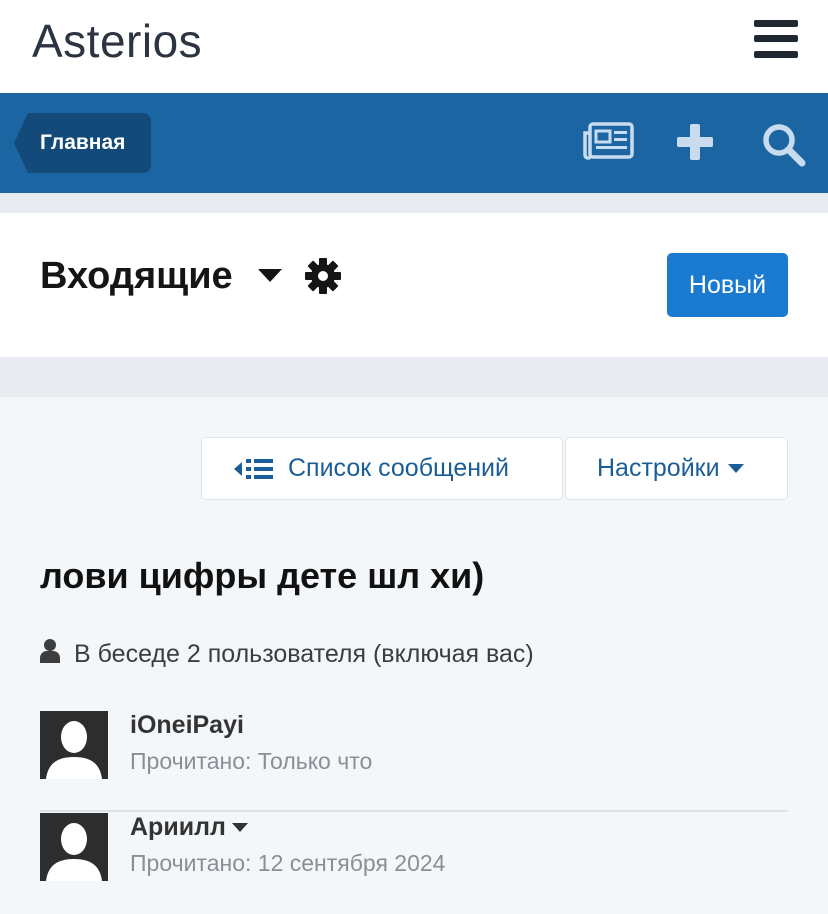 This screenshot has height=914, width=828. What do you see at coordinates (187, 725) in the screenshot?
I see `participant-name: iOneiPayi` at bounding box center [187, 725].